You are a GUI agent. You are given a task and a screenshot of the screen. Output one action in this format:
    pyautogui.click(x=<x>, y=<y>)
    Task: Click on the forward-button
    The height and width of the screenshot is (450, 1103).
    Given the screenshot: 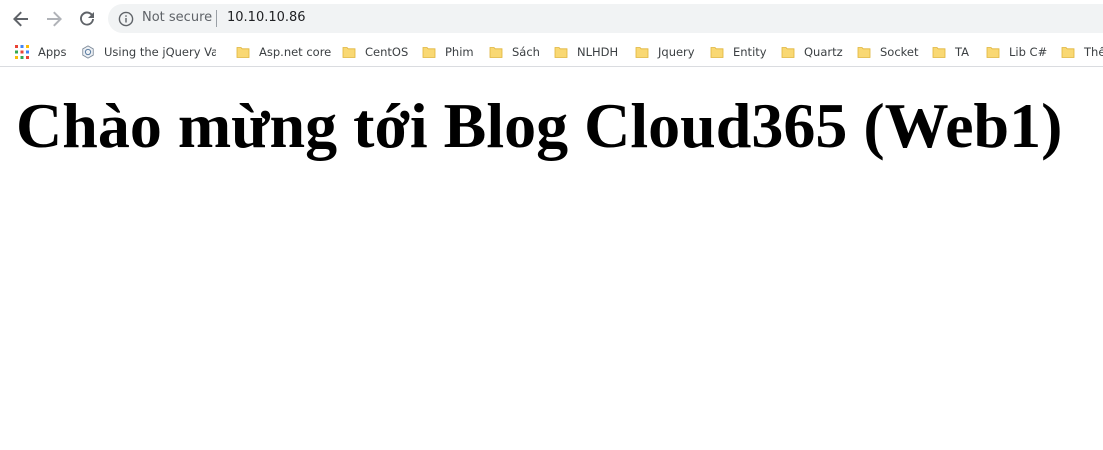 What is the action you would take?
    pyautogui.click(x=54, y=19)
    